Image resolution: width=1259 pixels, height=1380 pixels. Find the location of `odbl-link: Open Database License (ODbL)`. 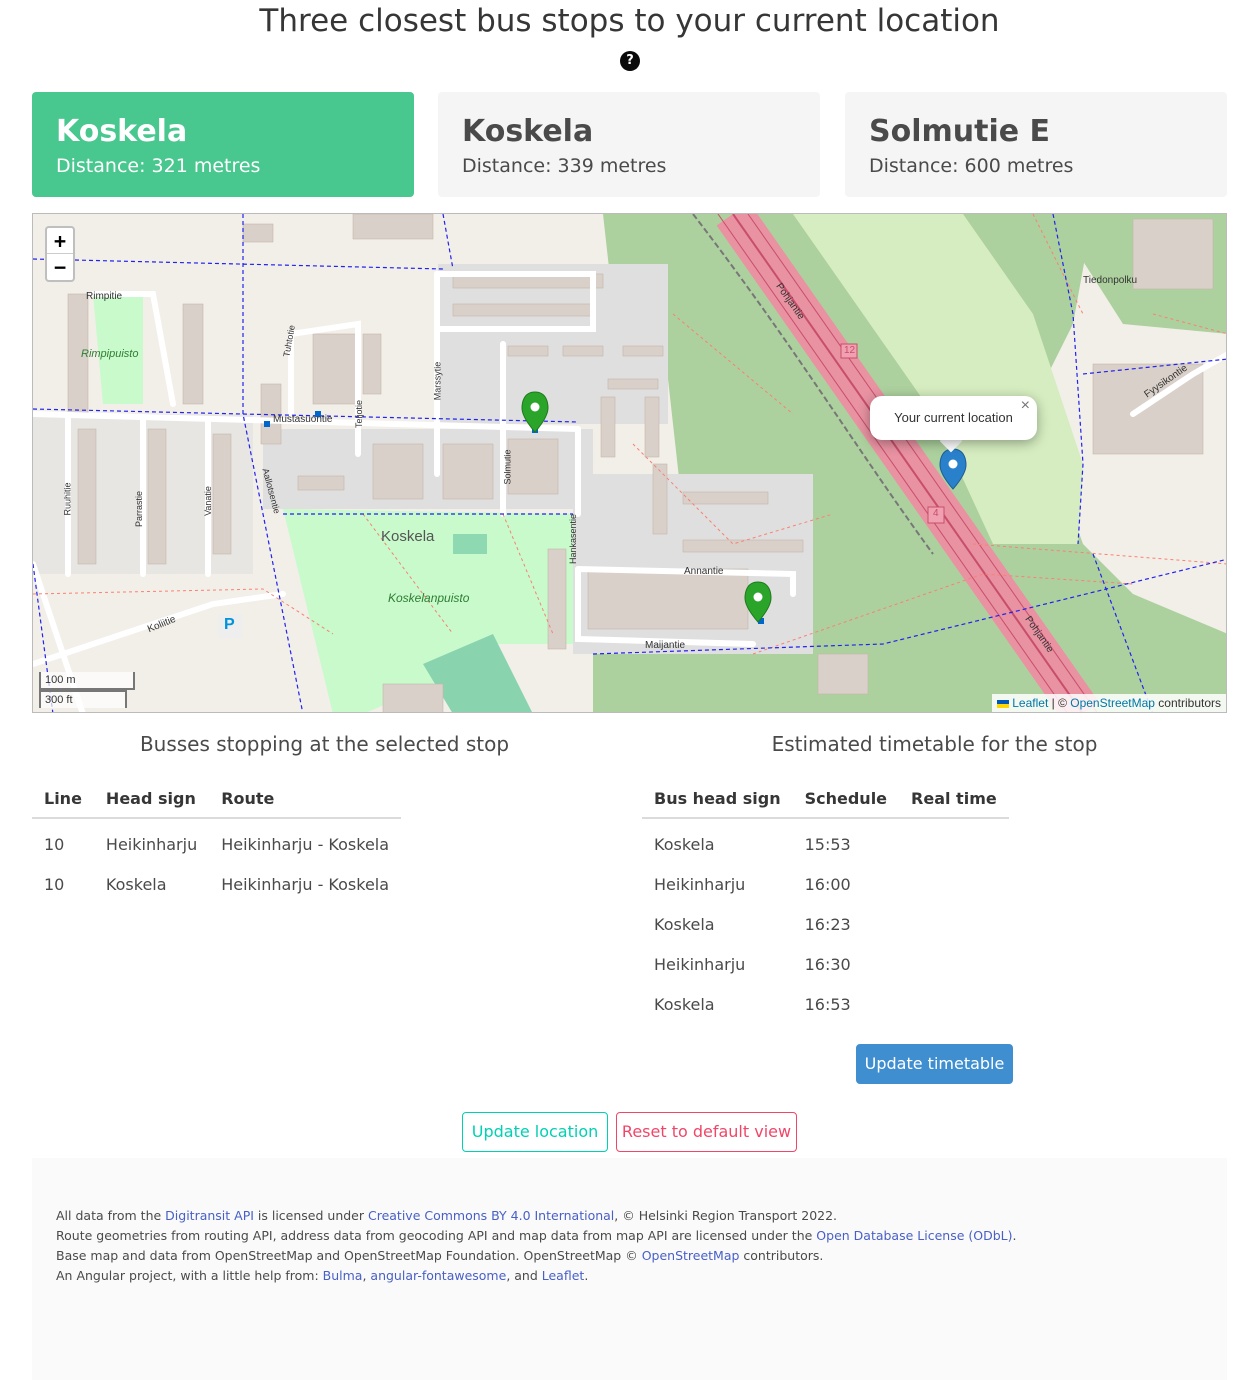

odbl-link: Open Database License (ODbL) is located at coordinates (914, 1235).